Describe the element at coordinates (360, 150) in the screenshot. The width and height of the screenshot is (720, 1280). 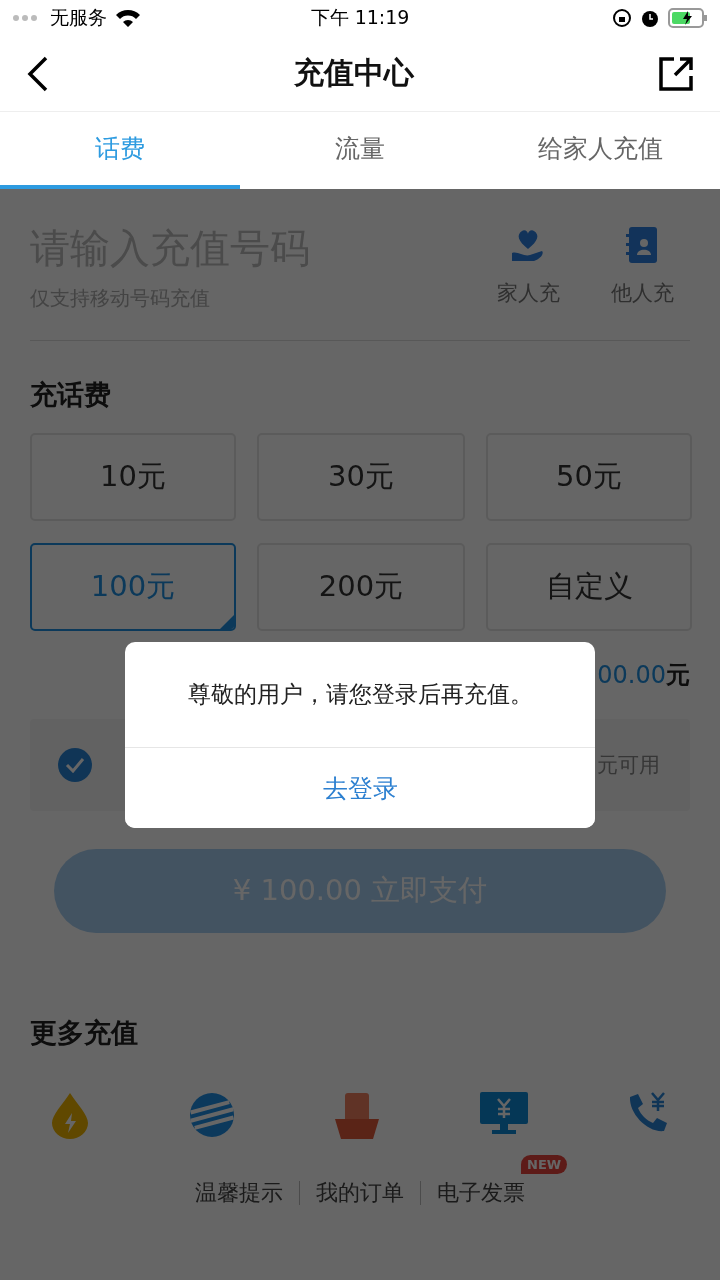
I see `tab: 流量` at that location.